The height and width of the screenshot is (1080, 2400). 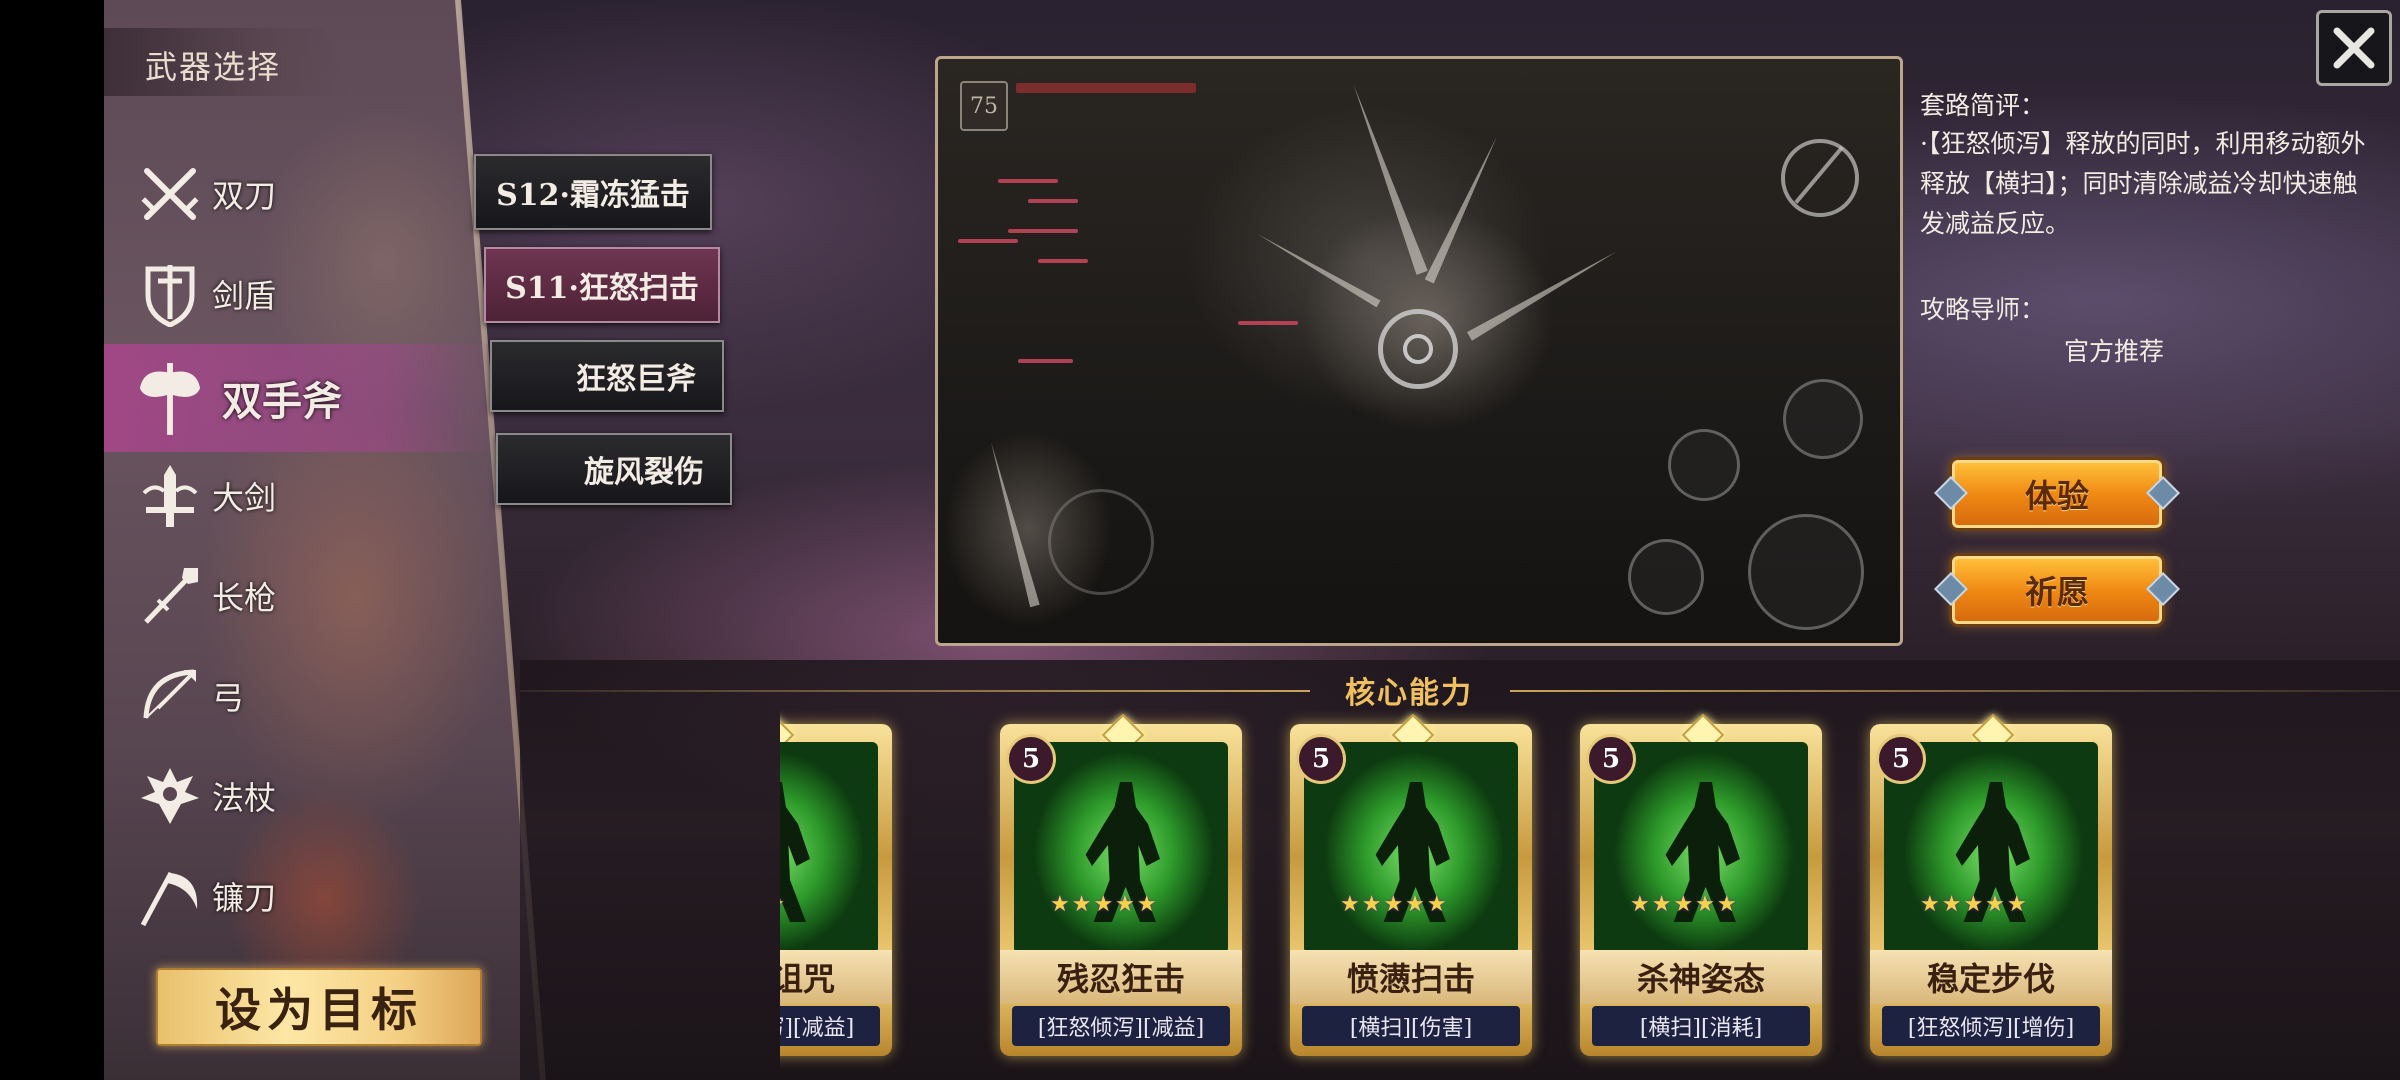 I want to click on left-border, so click(x=52, y=540).